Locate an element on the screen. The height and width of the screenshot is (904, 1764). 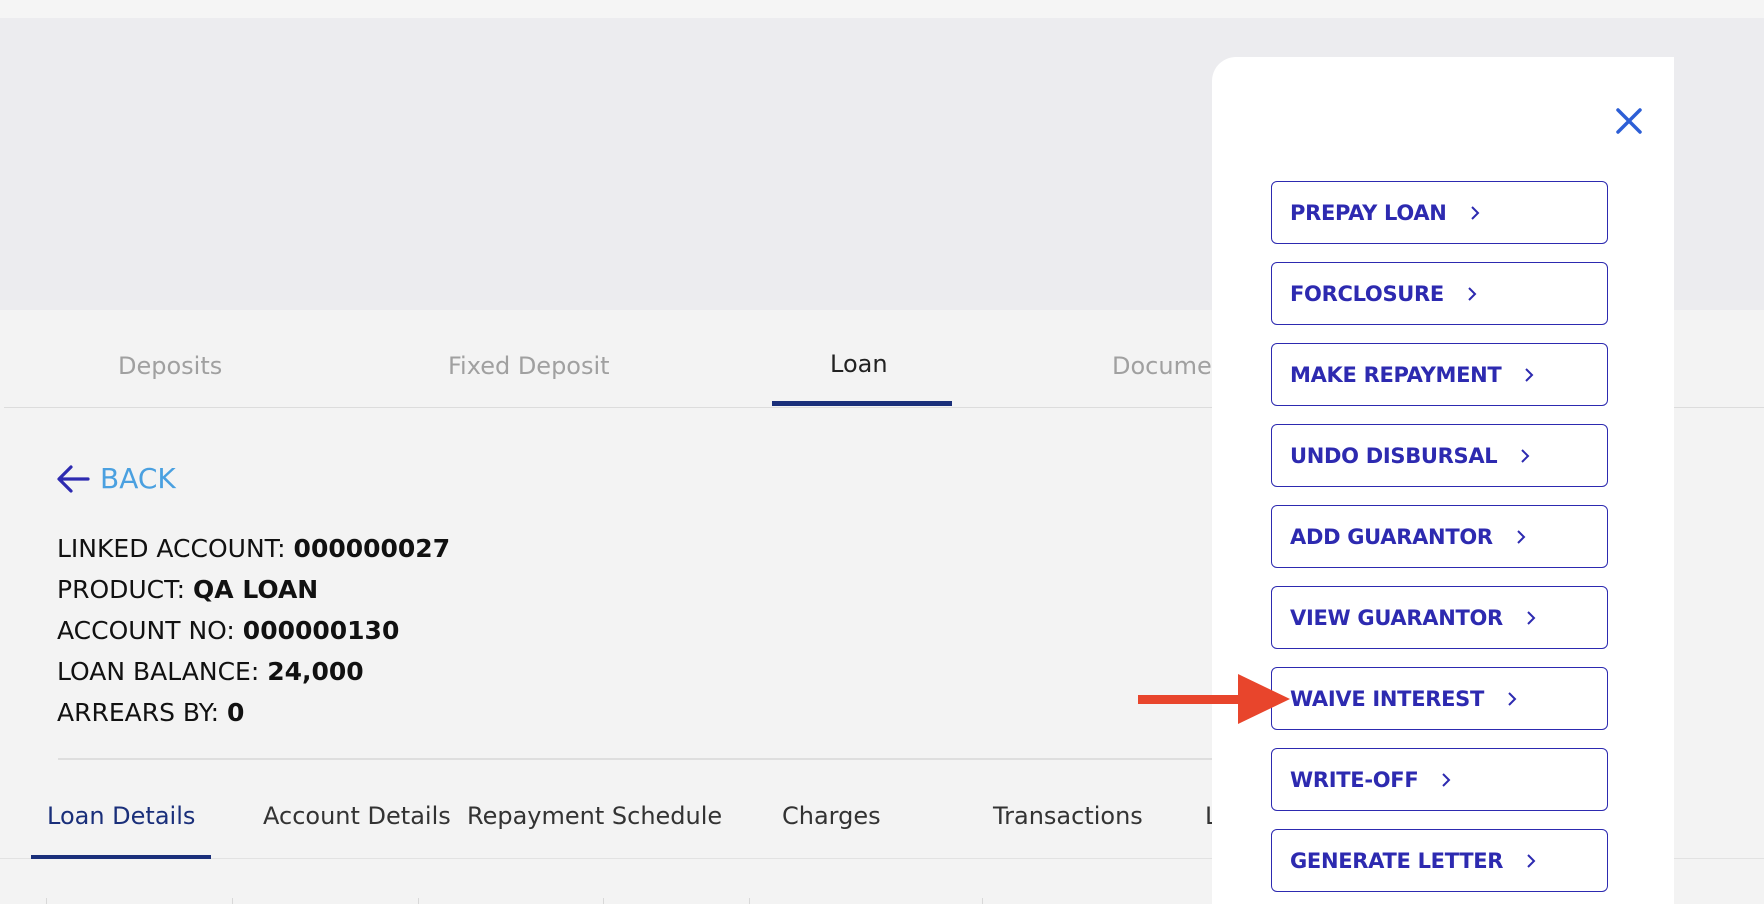
arrow-left-icon is located at coordinates (73, 478).